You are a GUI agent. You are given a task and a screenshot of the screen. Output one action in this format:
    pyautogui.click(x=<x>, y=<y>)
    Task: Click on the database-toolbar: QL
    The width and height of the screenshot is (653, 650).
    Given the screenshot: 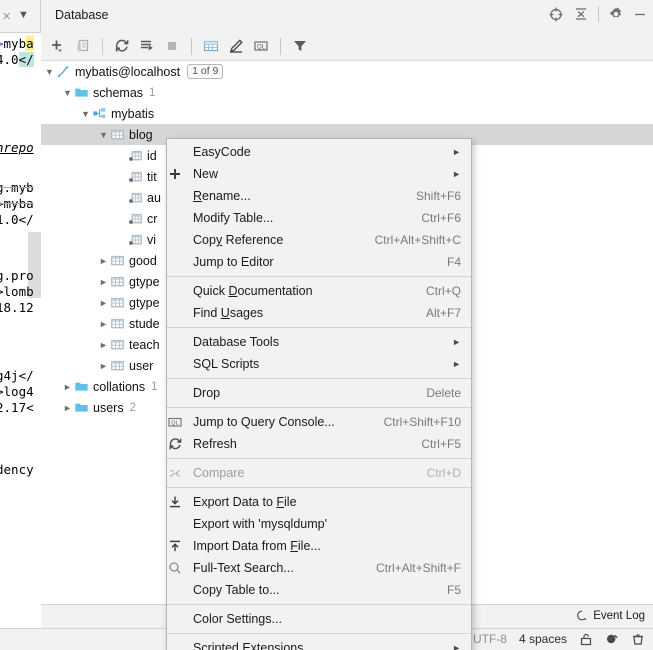 What is the action you would take?
    pyautogui.click(x=347, y=46)
    